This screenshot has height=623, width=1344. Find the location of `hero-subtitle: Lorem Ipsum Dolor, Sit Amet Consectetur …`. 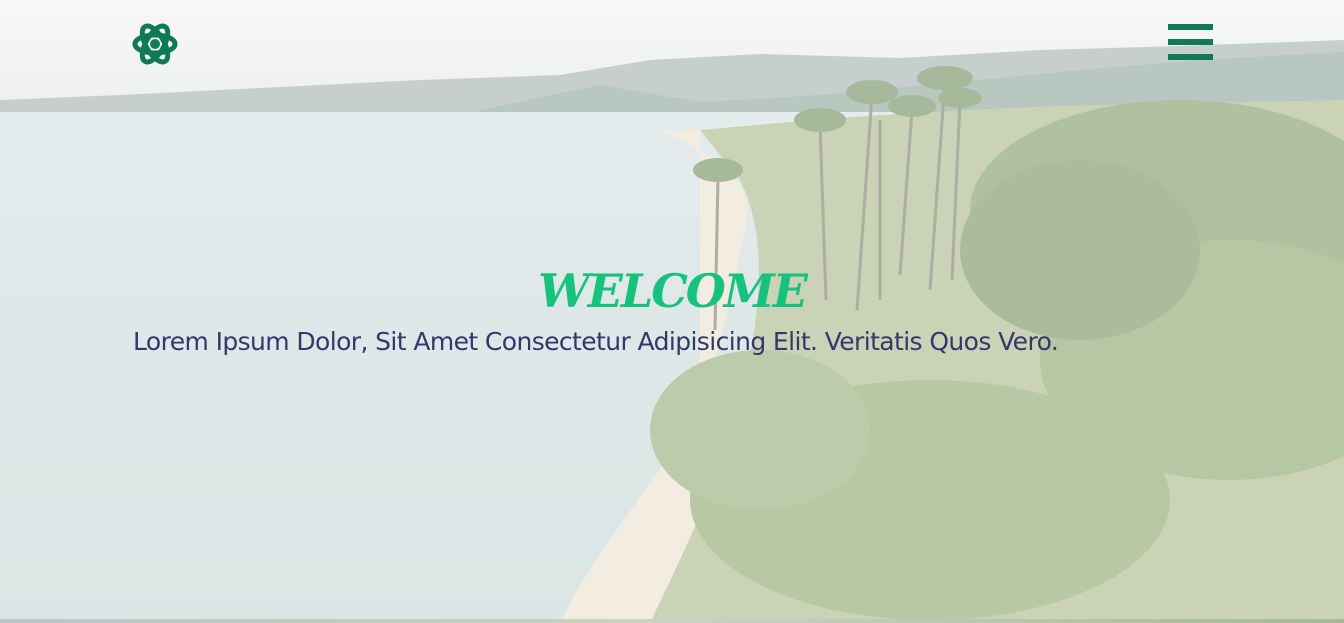

hero-subtitle: Lorem Ipsum Dolor, Sit Amet Consectetur … is located at coordinates (596, 341).